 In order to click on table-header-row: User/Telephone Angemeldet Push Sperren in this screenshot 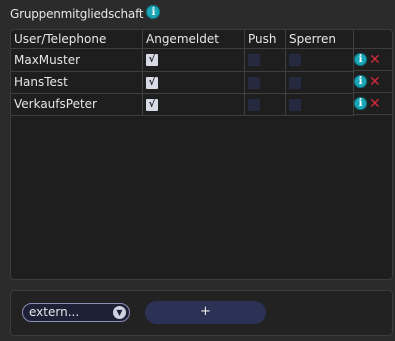, I will do `click(201, 39)`.